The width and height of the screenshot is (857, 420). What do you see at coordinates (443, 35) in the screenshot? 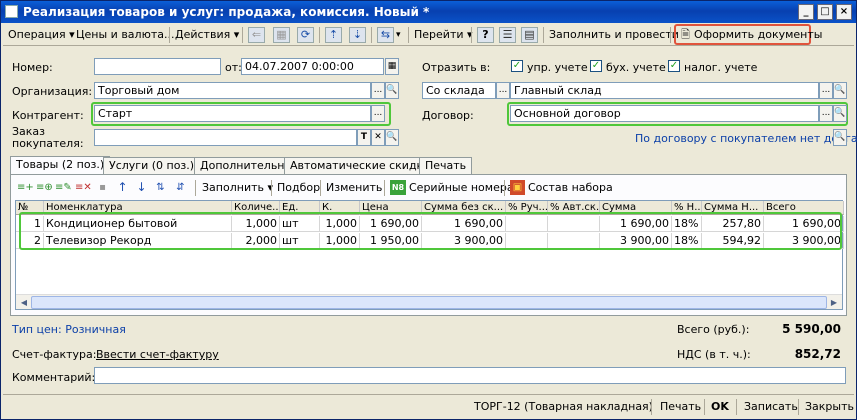
I see `goto-menu: Перейти ▾` at bounding box center [443, 35].